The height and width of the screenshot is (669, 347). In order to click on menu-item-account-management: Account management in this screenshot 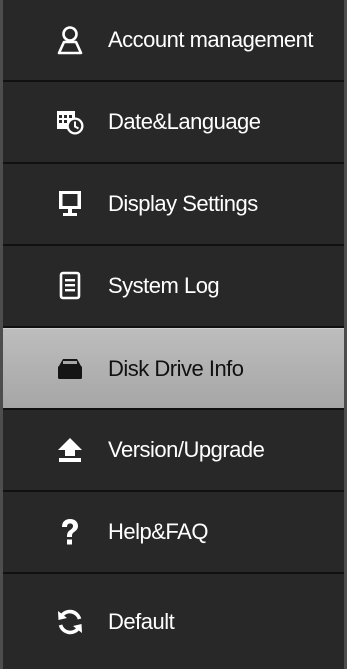, I will do `click(173, 41)`.